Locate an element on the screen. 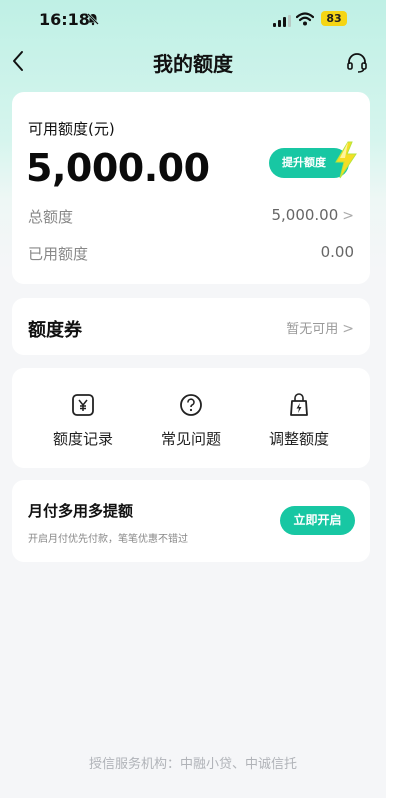  wifi-icon is located at coordinates (305, 20).